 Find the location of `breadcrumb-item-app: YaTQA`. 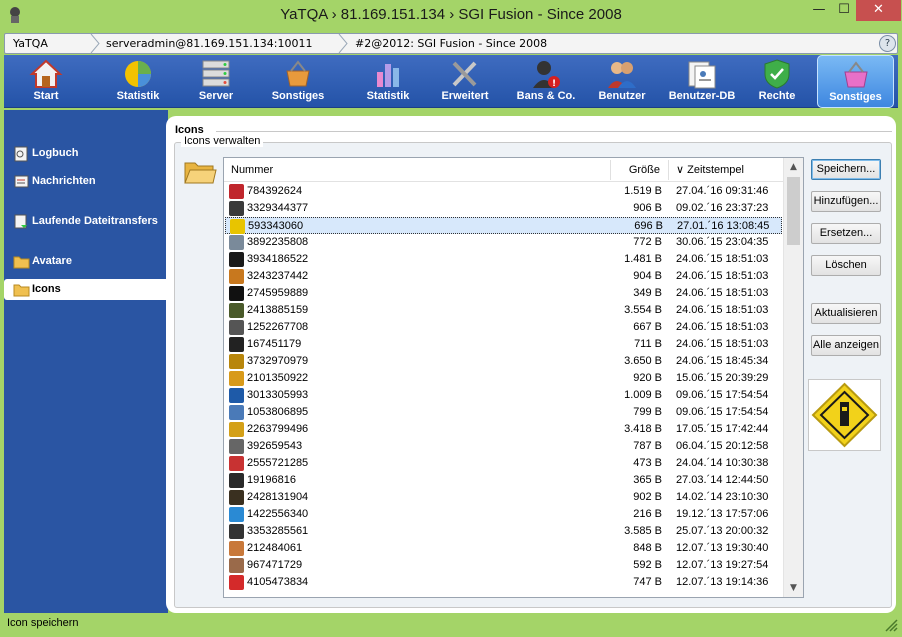

breadcrumb-item-app: YaTQA is located at coordinates (28, 43).